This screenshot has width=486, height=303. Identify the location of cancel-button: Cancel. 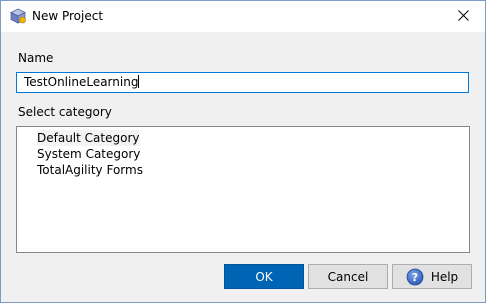
(348, 276).